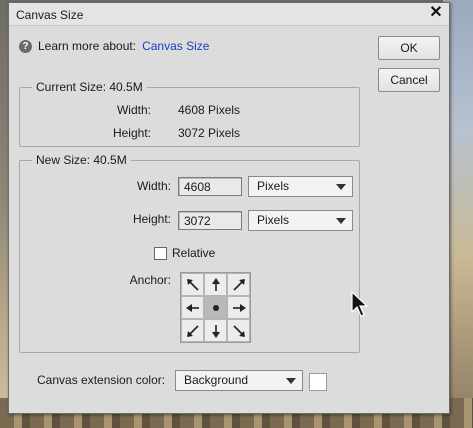 Image resolution: width=473 pixels, height=428 pixels. I want to click on anchor-label: Anchor:, so click(150, 280).